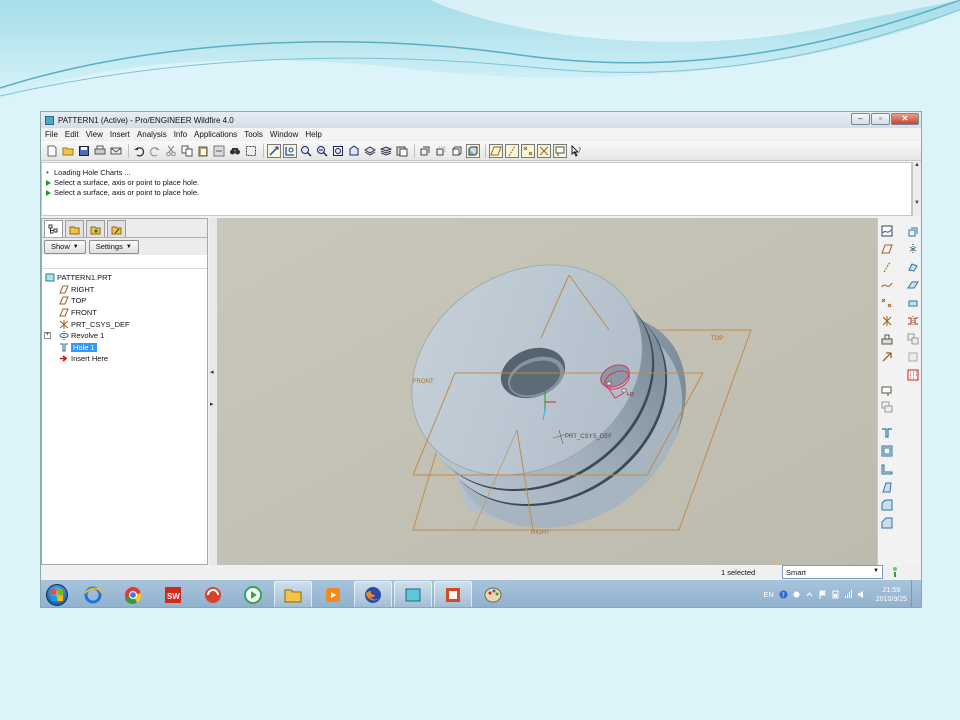 The height and width of the screenshot is (720, 960). What do you see at coordinates (905, 119) in the screenshot?
I see `close-button: ✕` at bounding box center [905, 119].